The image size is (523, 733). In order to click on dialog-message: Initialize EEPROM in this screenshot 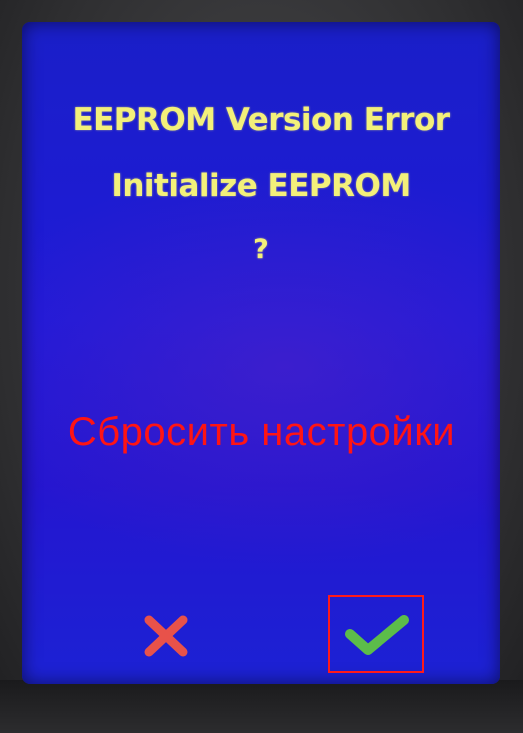, I will do `click(261, 186)`.